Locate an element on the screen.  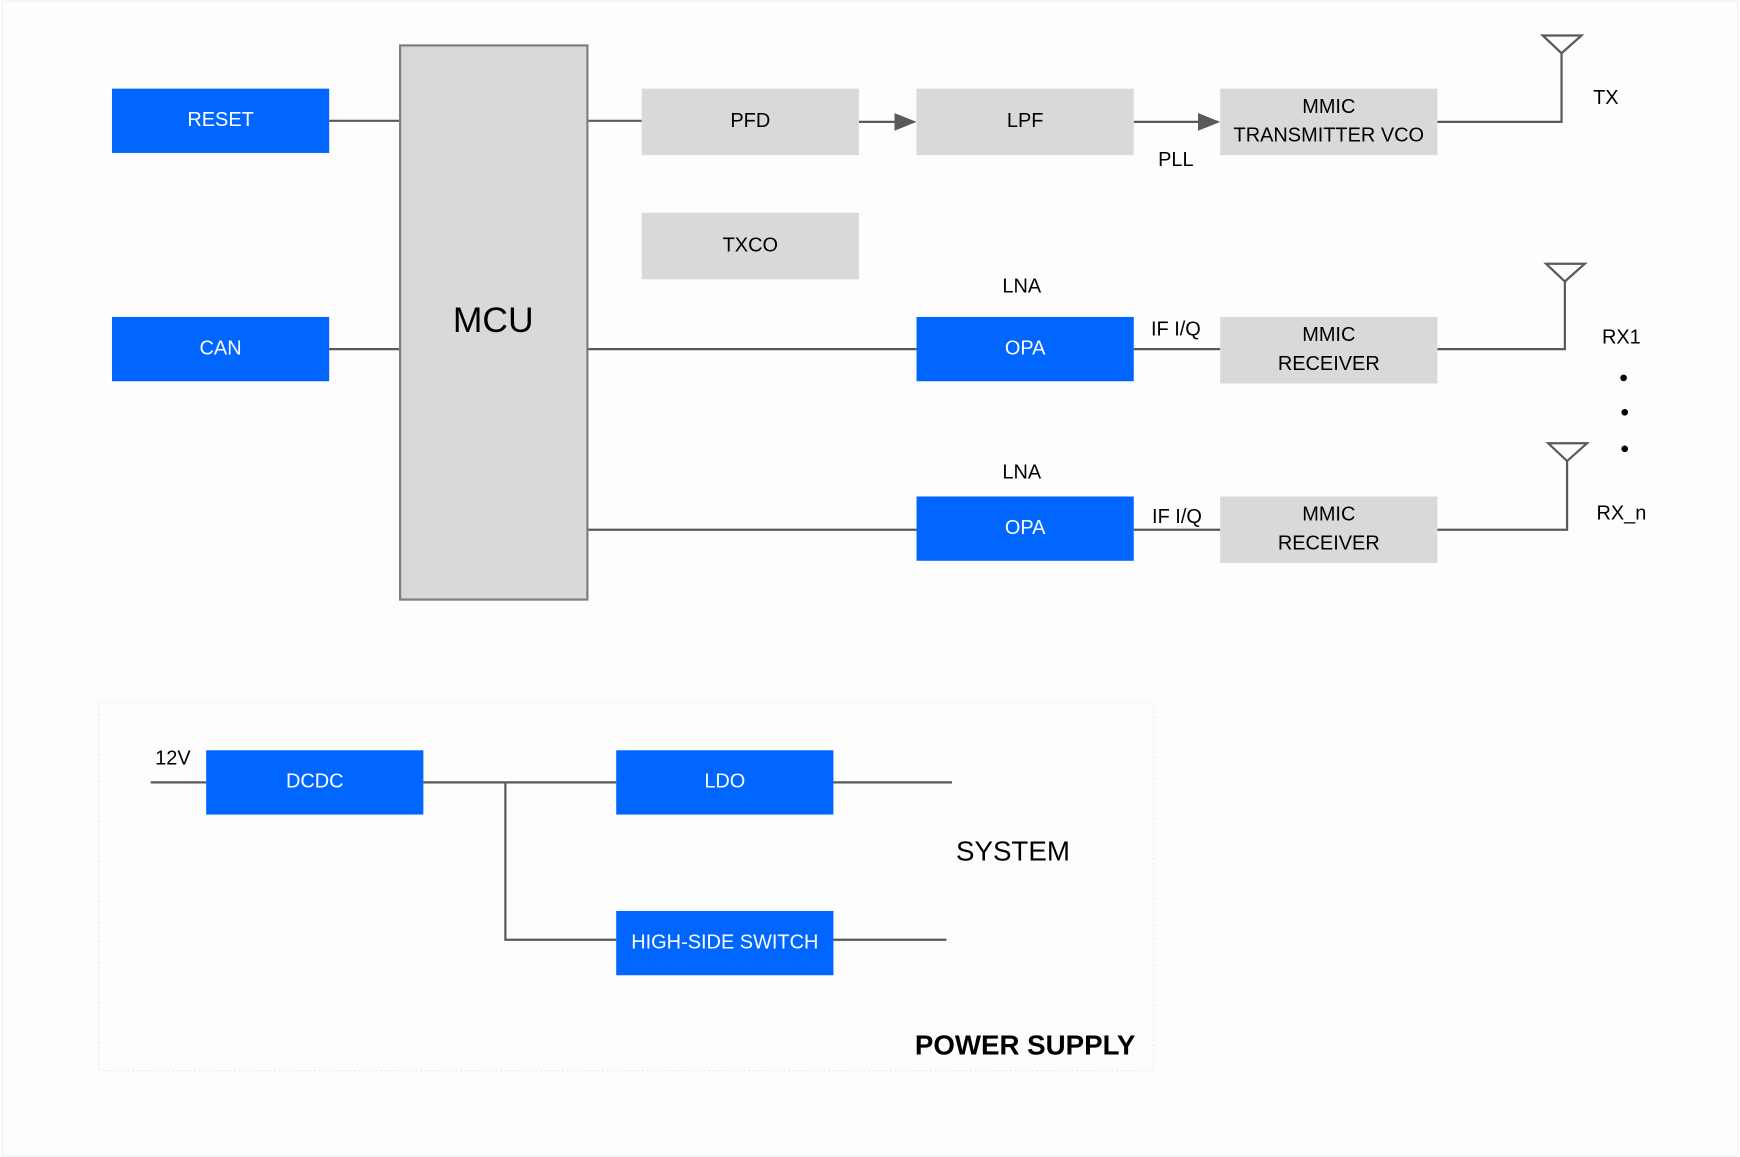
mmic-receiver-block-1: MMIC RECEIVER is located at coordinates (1329, 350).